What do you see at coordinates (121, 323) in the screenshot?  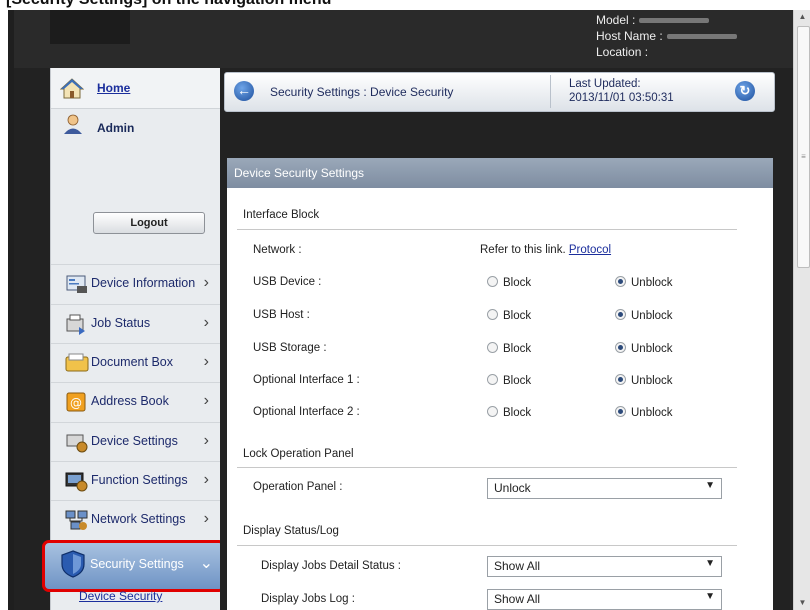 I see `sidebar-item-label: Job Status` at bounding box center [121, 323].